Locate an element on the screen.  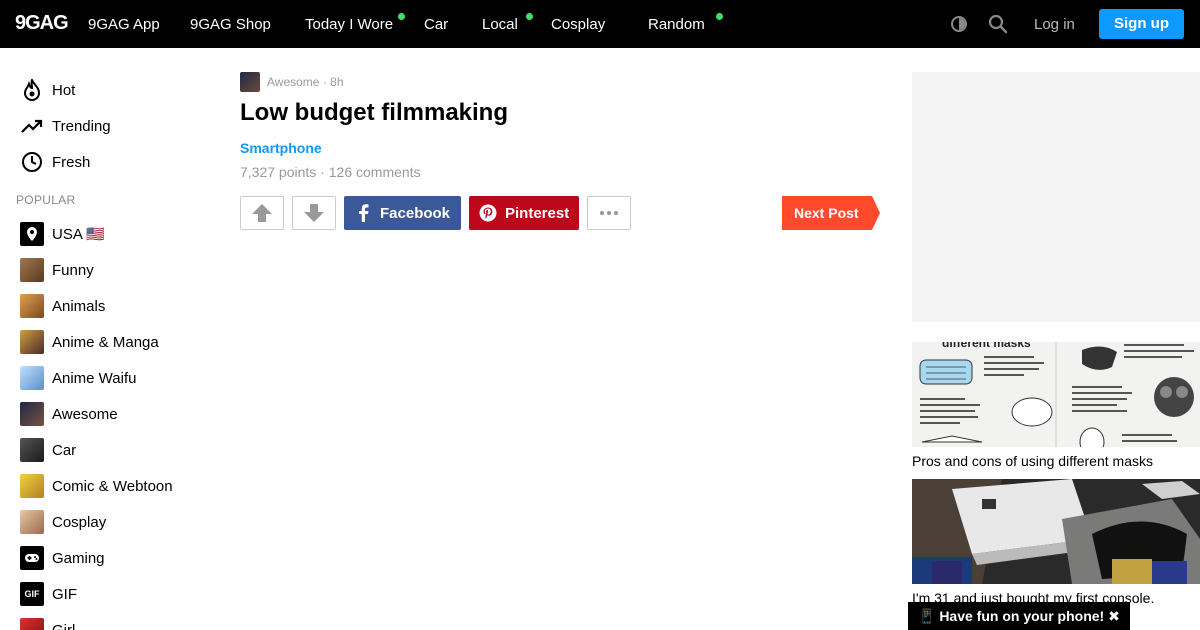
signup-button: Sign up is located at coordinates (1141, 24).